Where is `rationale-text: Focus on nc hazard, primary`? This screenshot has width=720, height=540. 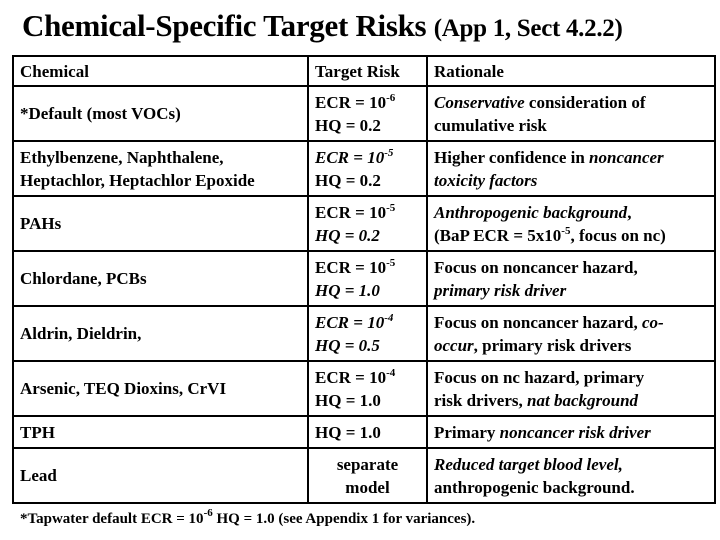 rationale-text: Focus on nc hazard, primary is located at coordinates (539, 377).